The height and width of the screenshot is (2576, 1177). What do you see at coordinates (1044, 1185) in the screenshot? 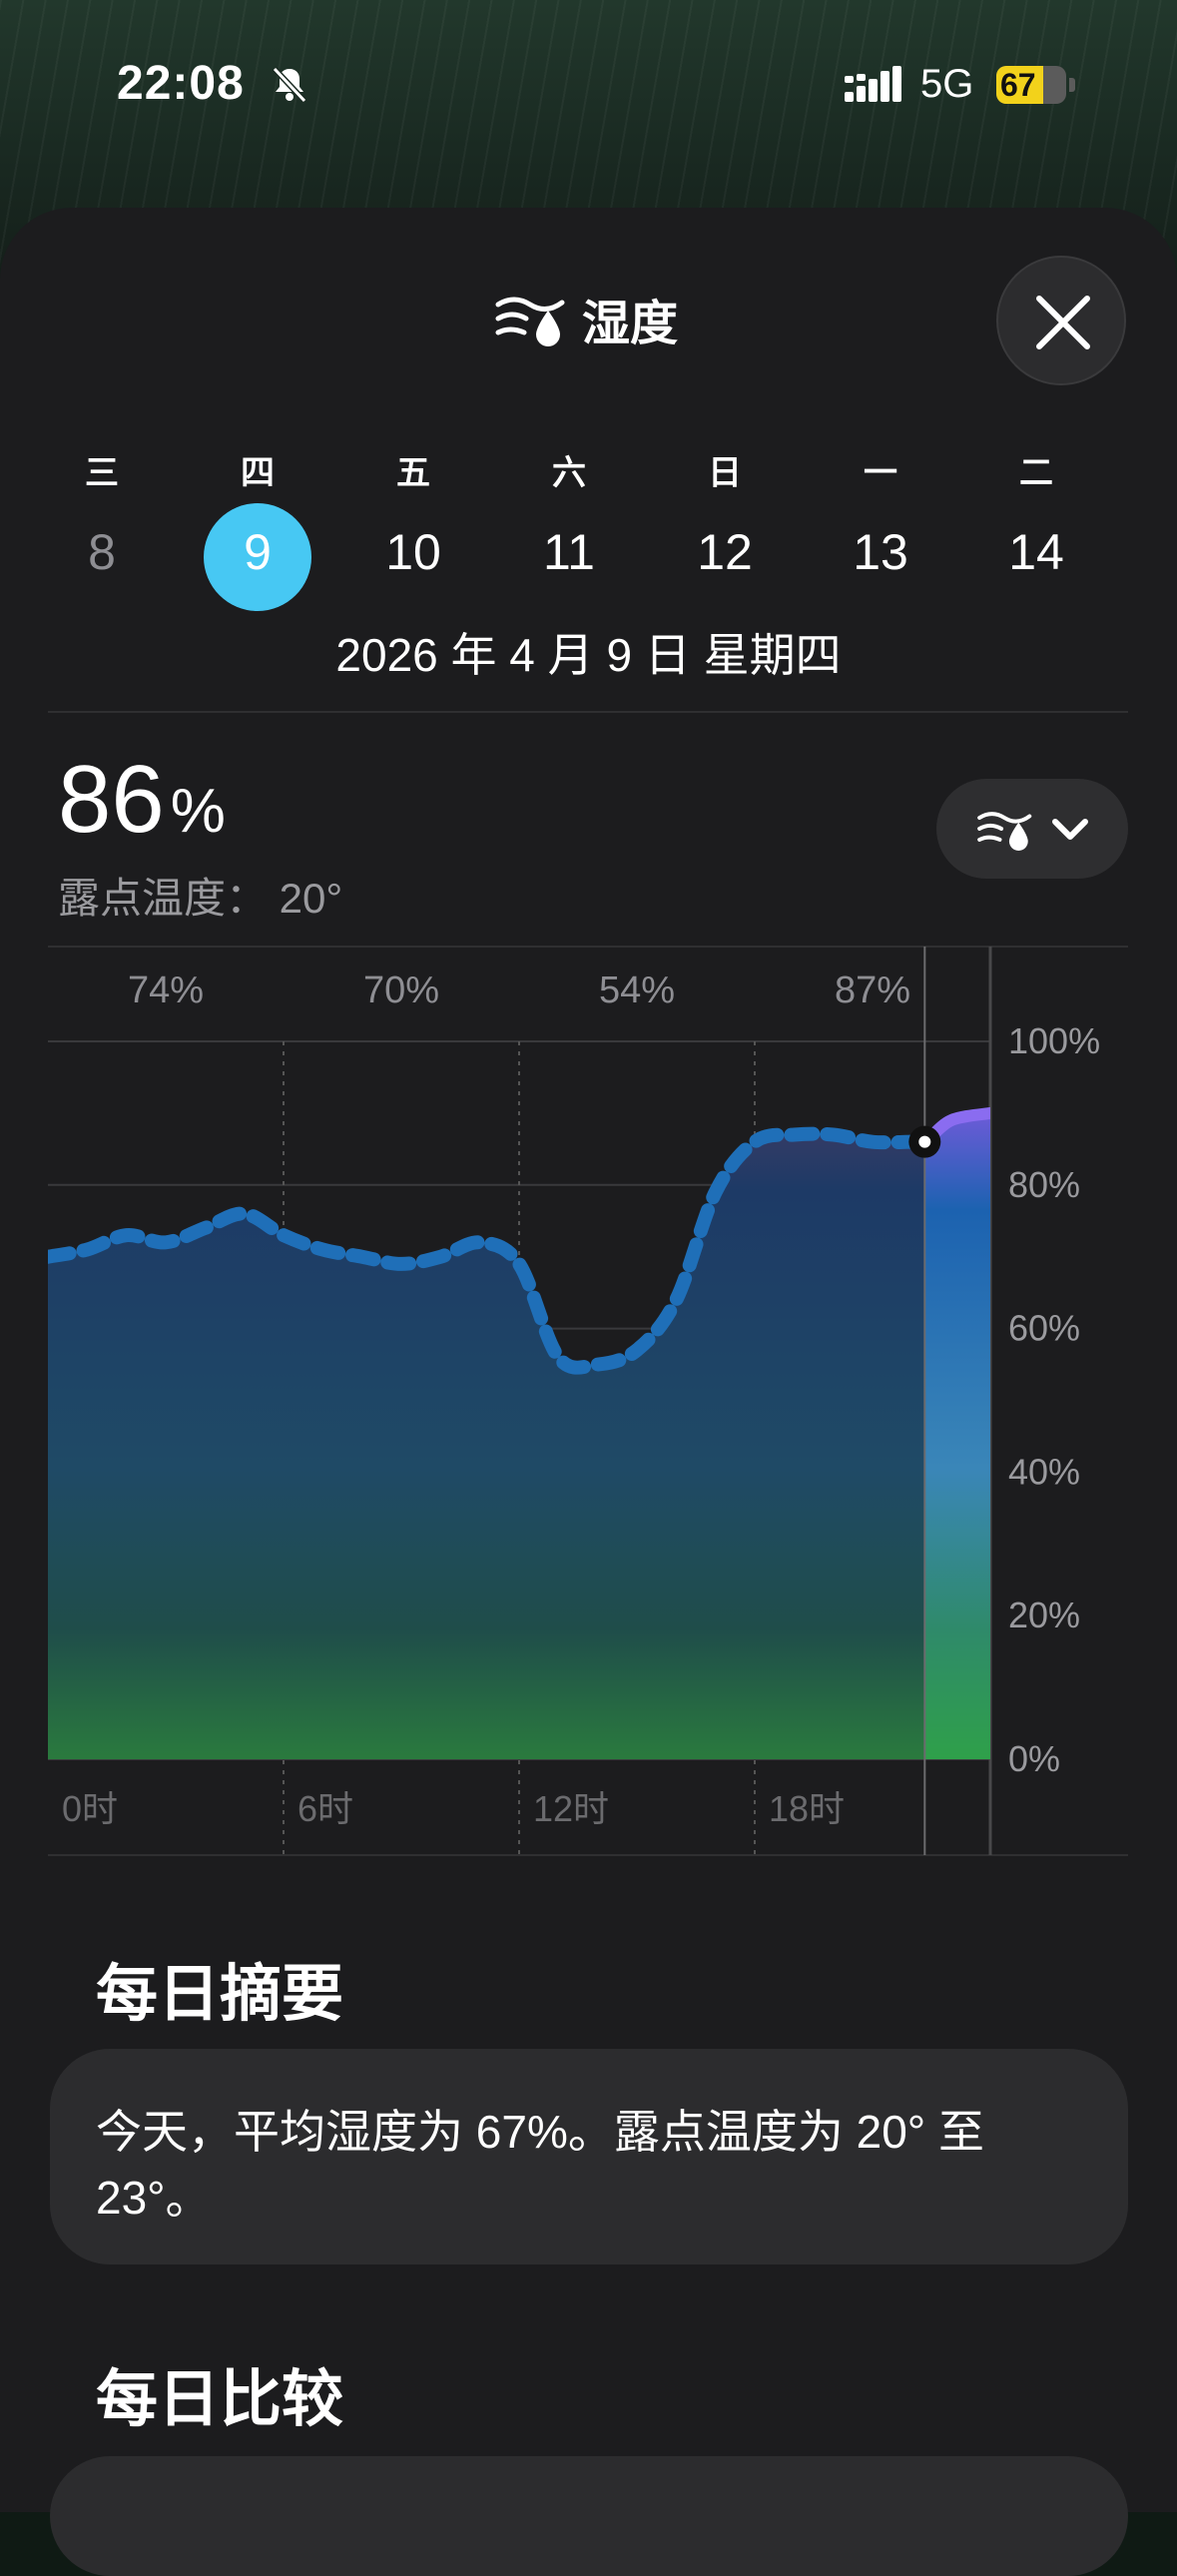
I see `y-tick-label: 80%` at bounding box center [1044, 1185].